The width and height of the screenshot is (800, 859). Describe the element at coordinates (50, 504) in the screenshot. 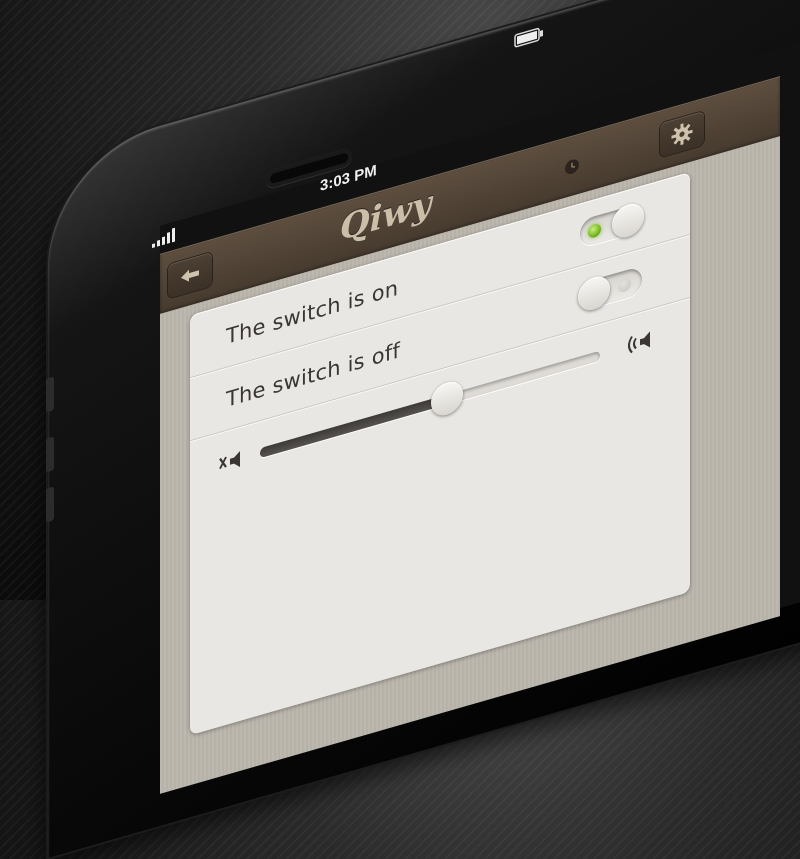

I see `volume-down-button` at that location.